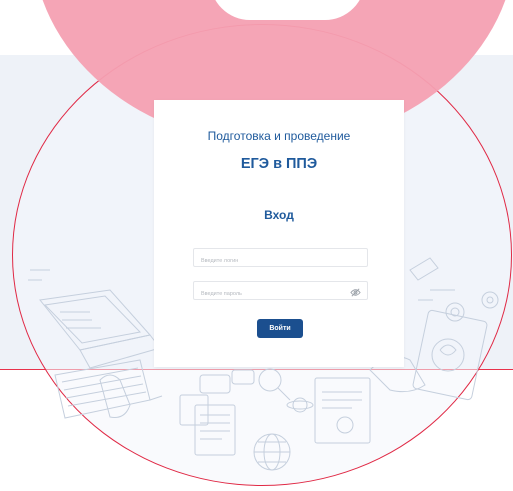 The width and height of the screenshot is (513, 491). Describe the element at coordinates (279, 215) in the screenshot. I see `login-heading: Вход` at that location.